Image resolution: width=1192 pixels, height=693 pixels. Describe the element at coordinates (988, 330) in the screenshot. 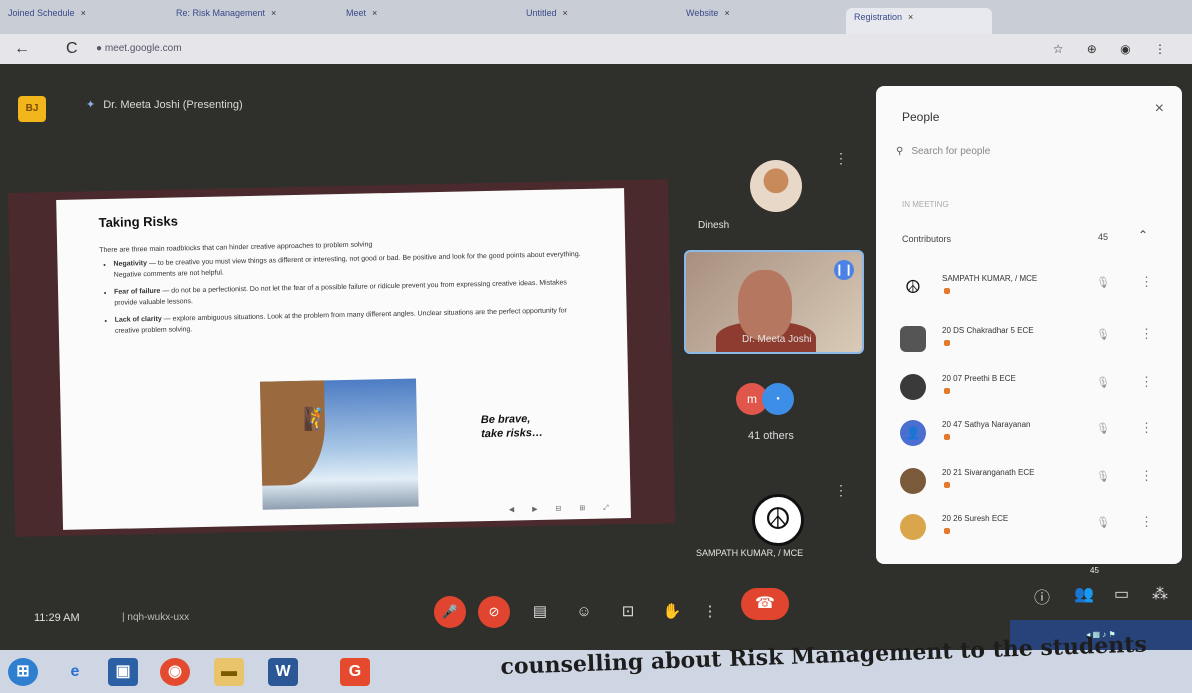

I see `participant-name: 20 DS Chakradhar 5 ECE` at that location.